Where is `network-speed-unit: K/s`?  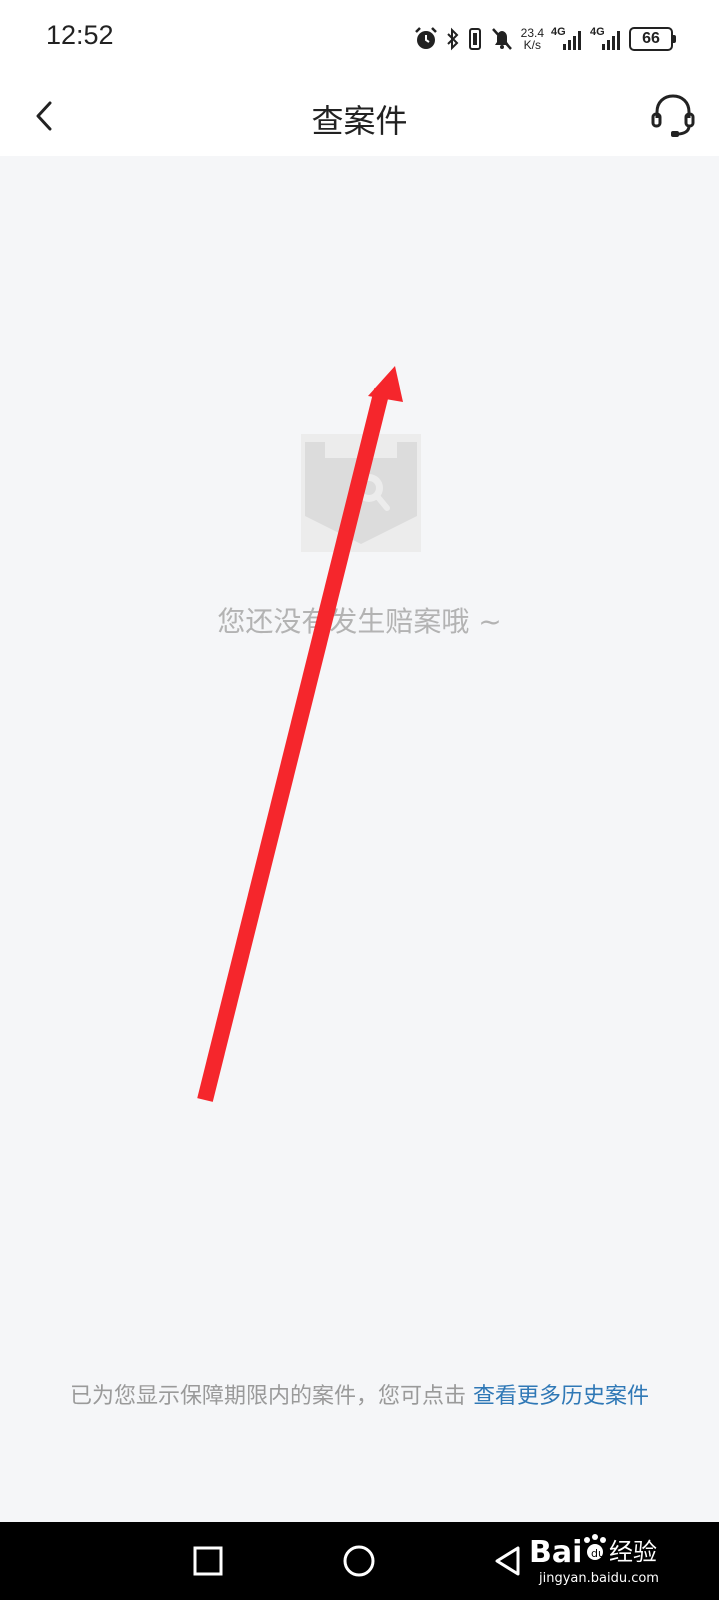 network-speed-unit: K/s is located at coordinates (532, 45).